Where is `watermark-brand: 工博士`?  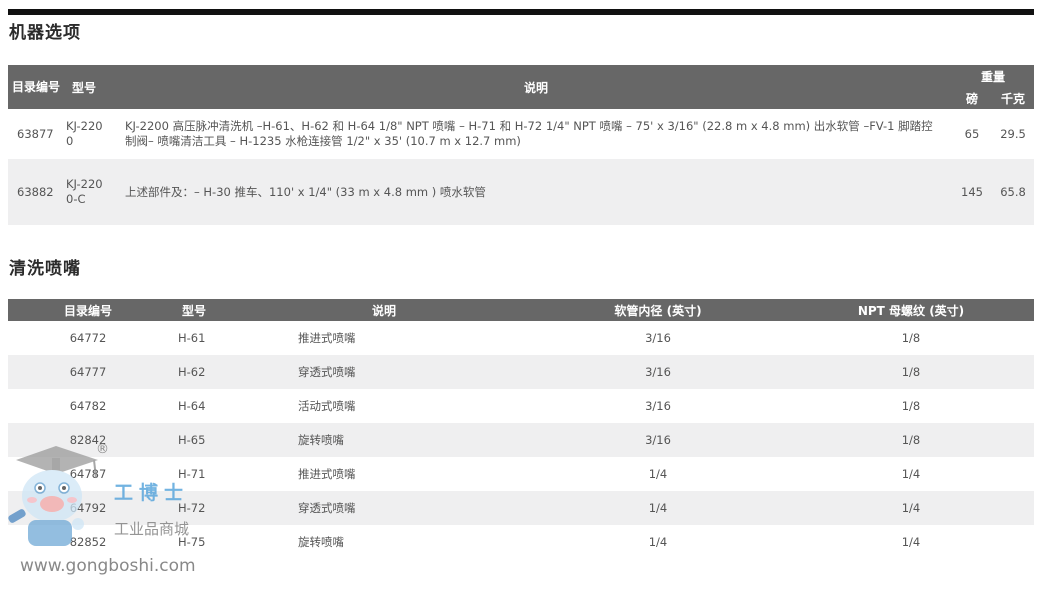 watermark-brand: 工博士 is located at coordinates (152, 493).